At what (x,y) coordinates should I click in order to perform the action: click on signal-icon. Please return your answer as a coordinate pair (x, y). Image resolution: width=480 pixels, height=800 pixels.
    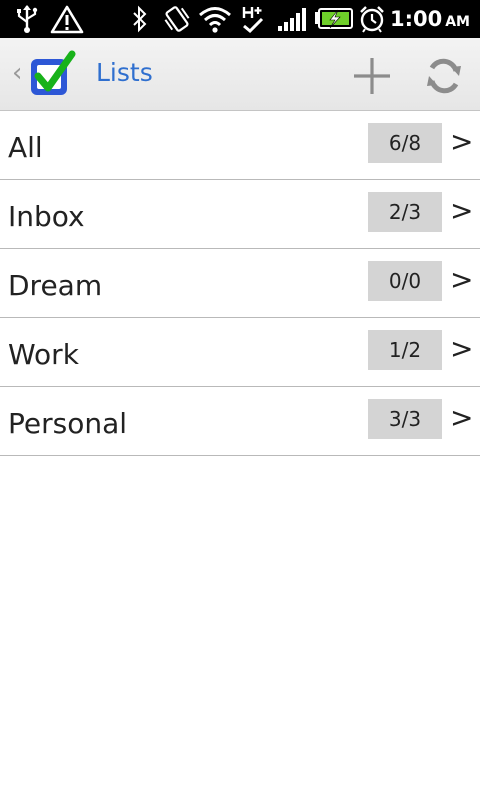
    Looking at the image, I should click on (292, 19).